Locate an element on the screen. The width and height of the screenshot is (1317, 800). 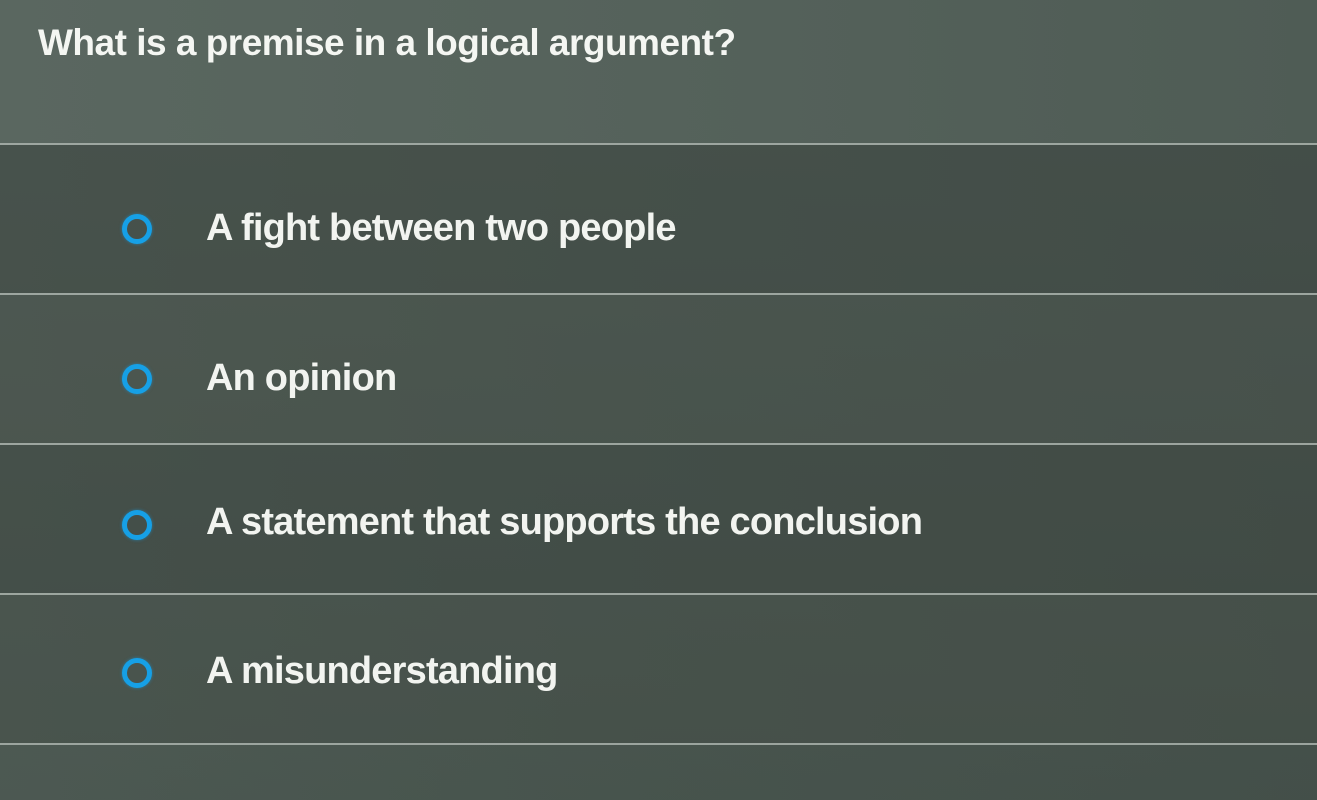
answer-option-label: A misunderstanding is located at coordinates (382, 671).